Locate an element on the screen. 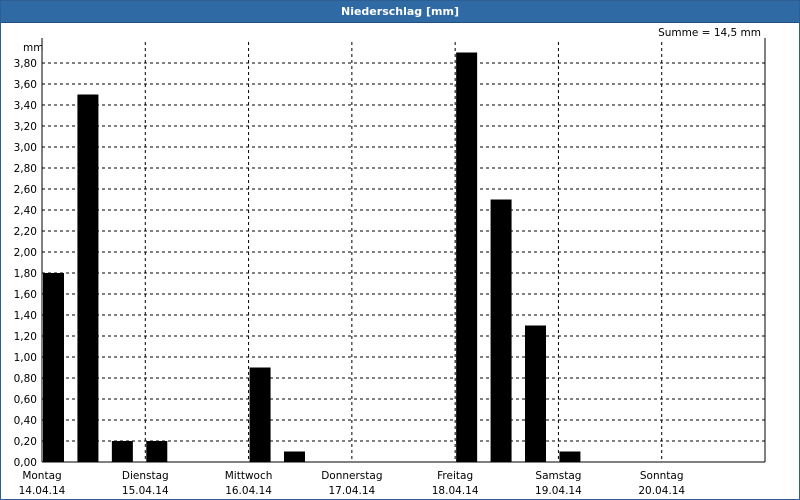 The height and width of the screenshot is (500, 800). y-tick-label: 2,80 is located at coordinates (25, 169).